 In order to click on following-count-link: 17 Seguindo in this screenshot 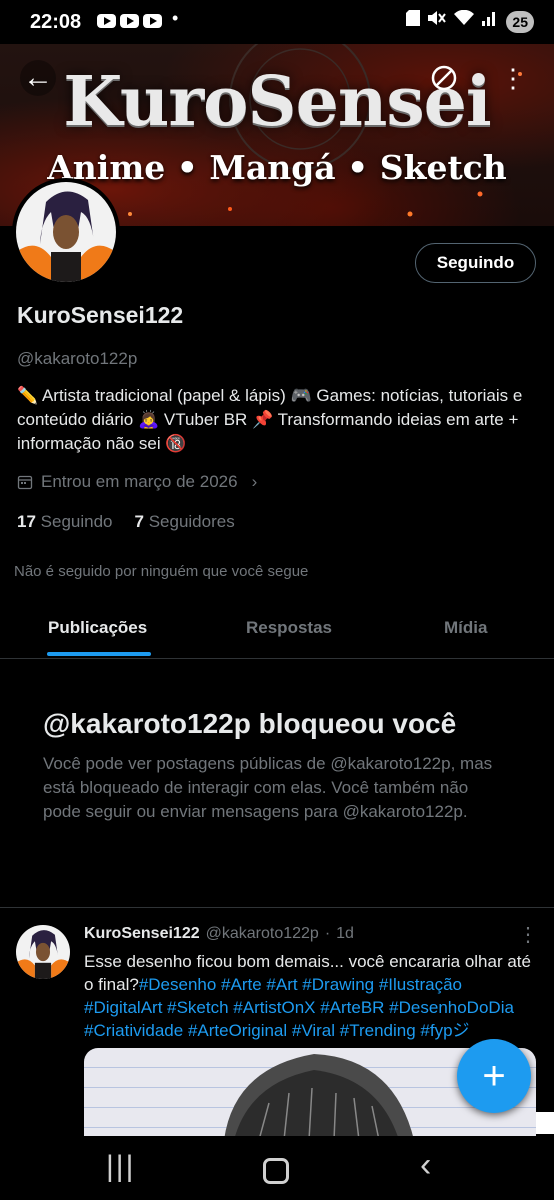, I will do `click(65, 522)`.